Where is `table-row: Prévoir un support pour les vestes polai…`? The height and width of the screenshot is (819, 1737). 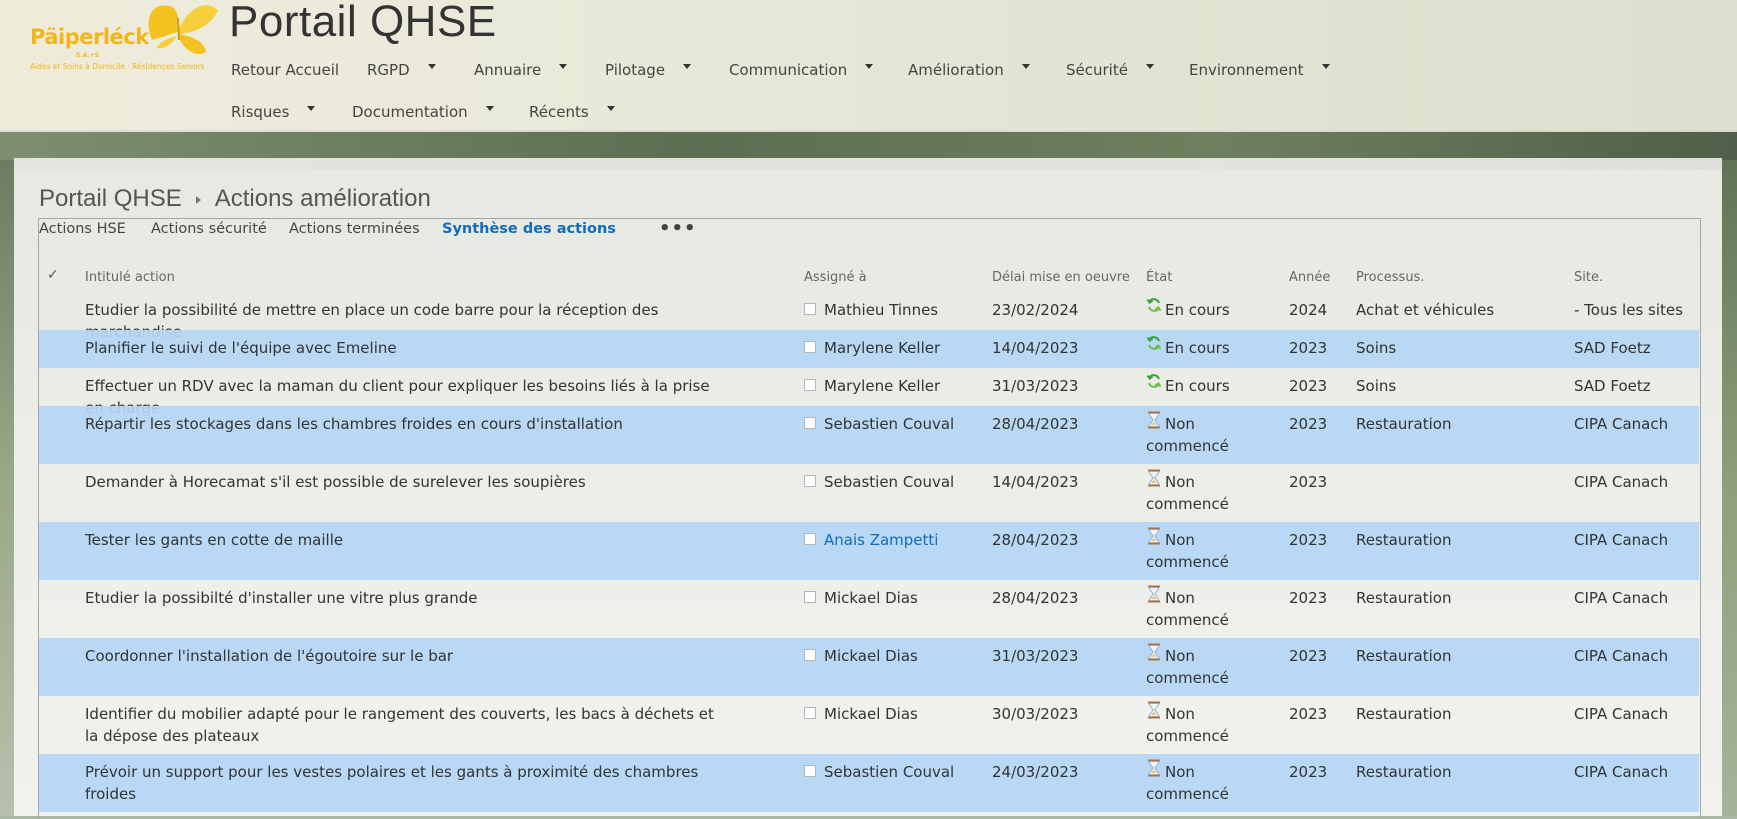 table-row: Prévoir un support pour les vestes polai… is located at coordinates (869, 783).